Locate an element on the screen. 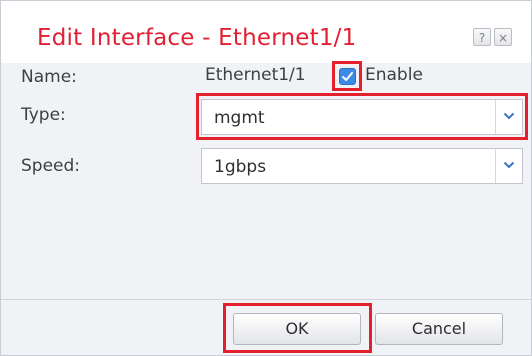 This screenshot has height=356, width=532. speed-dropdown-button is located at coordinates (508, 166).